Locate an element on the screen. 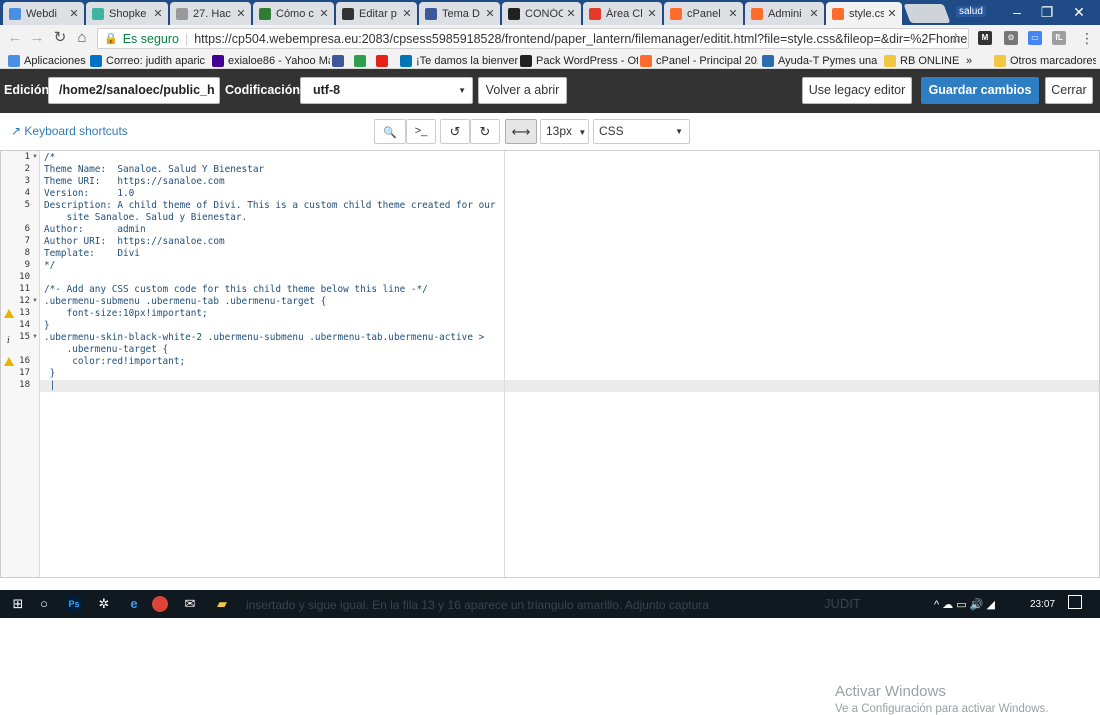 This screenshot has width=1100, height=715. word-wrap-toggle: ⟷ is located at coordinates (521, 131).